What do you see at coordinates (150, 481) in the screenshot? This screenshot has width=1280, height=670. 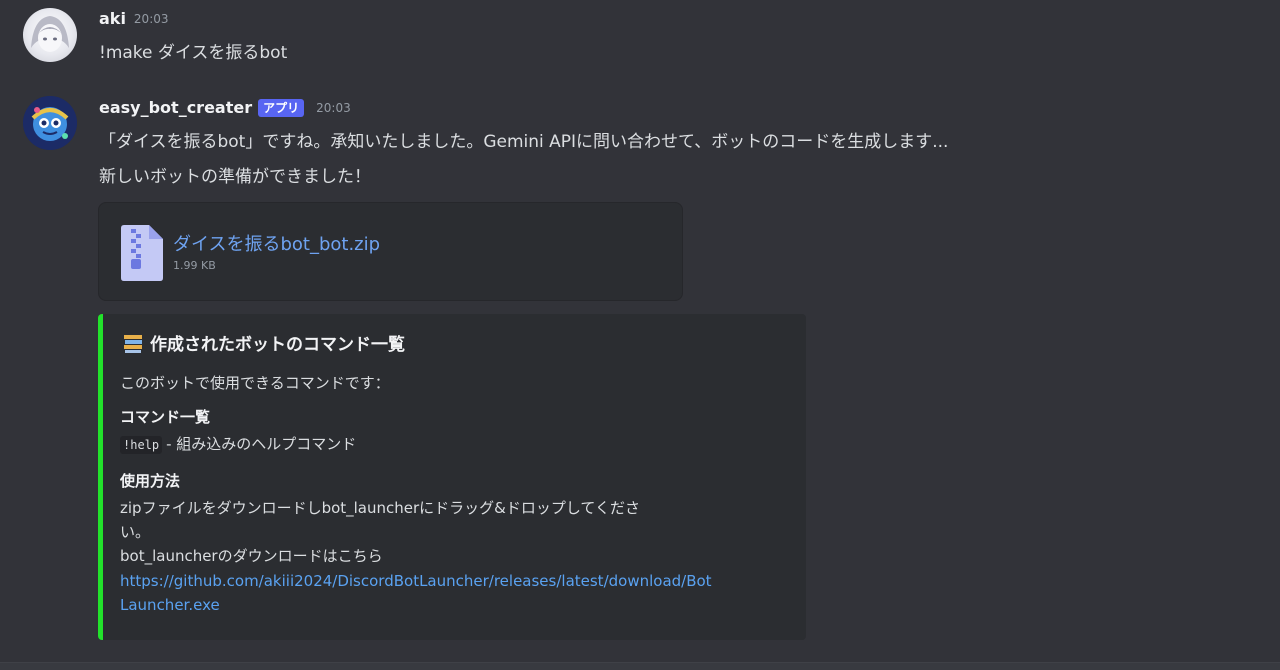 I see `section-heading-usage: 使用方法` at bounding box center [150, 481].